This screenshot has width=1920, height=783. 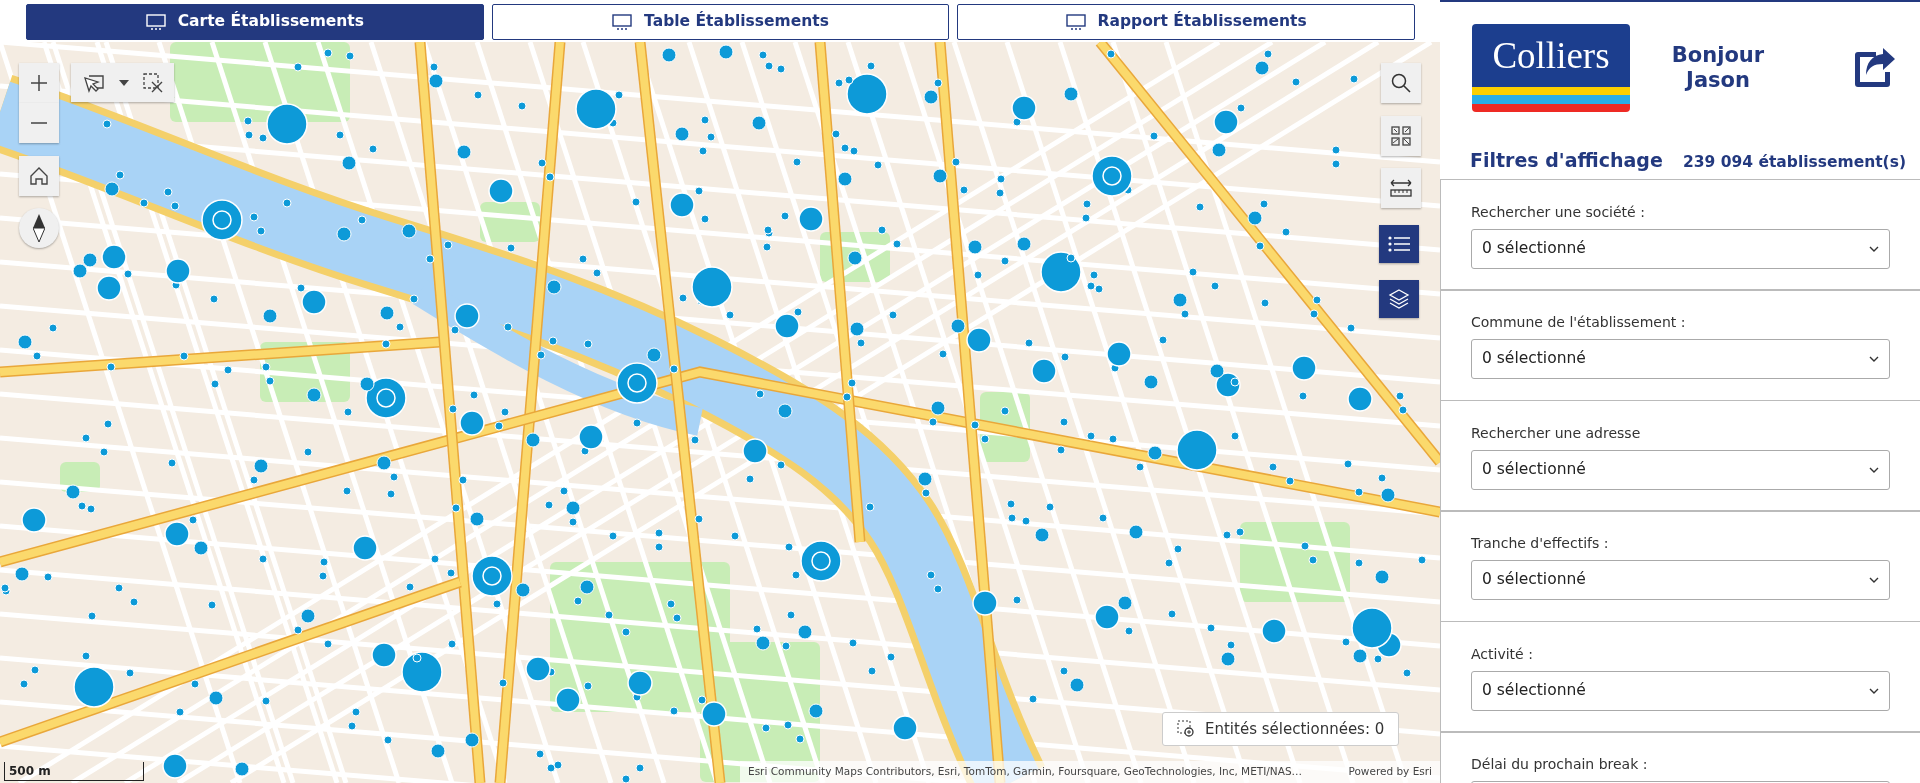 I want to click on filter-label: Rechercher une société :, so click(x=1558, y=212).